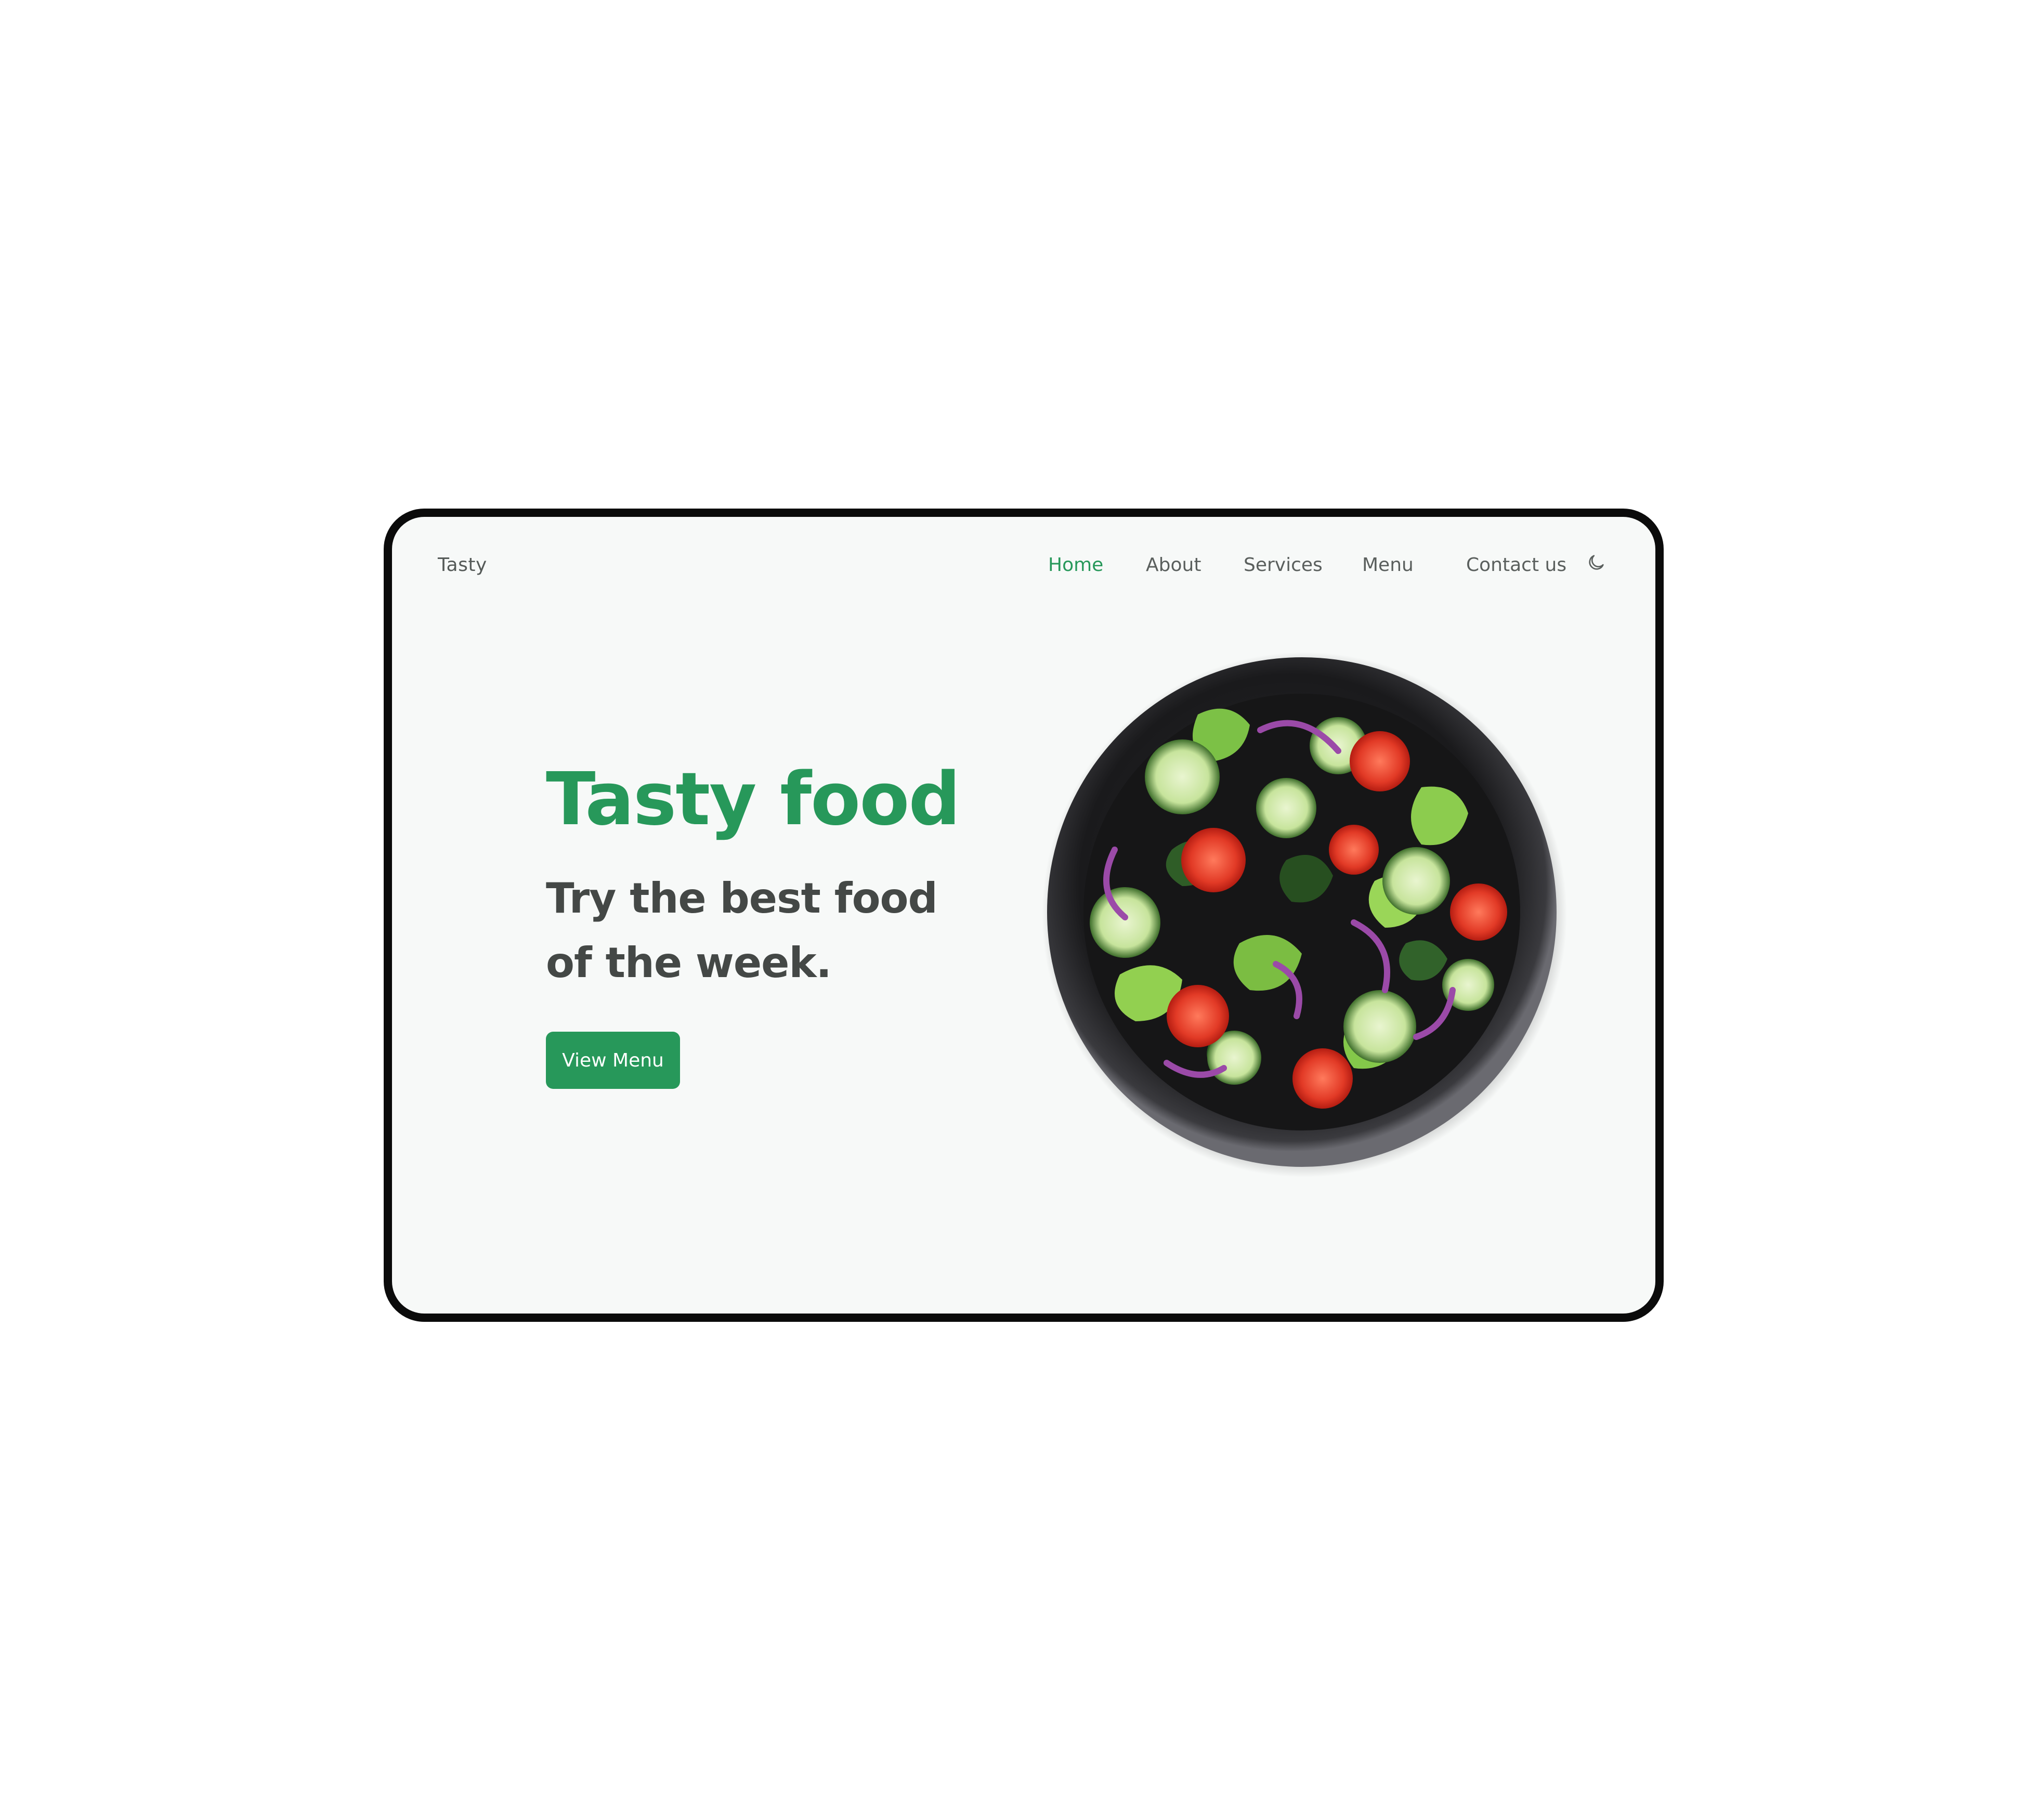 The height and width of the screenshot is (1820, 2038). What do you see at coordinates (1304, 914) in the screenshot?
I see `salad-bowl-image` at bounding box center [1304, 914].